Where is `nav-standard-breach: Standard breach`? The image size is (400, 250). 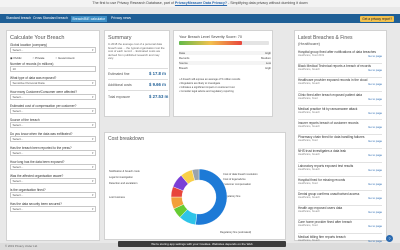 nav-standard-breach: Standard breach is located at coordinates (18, 18).